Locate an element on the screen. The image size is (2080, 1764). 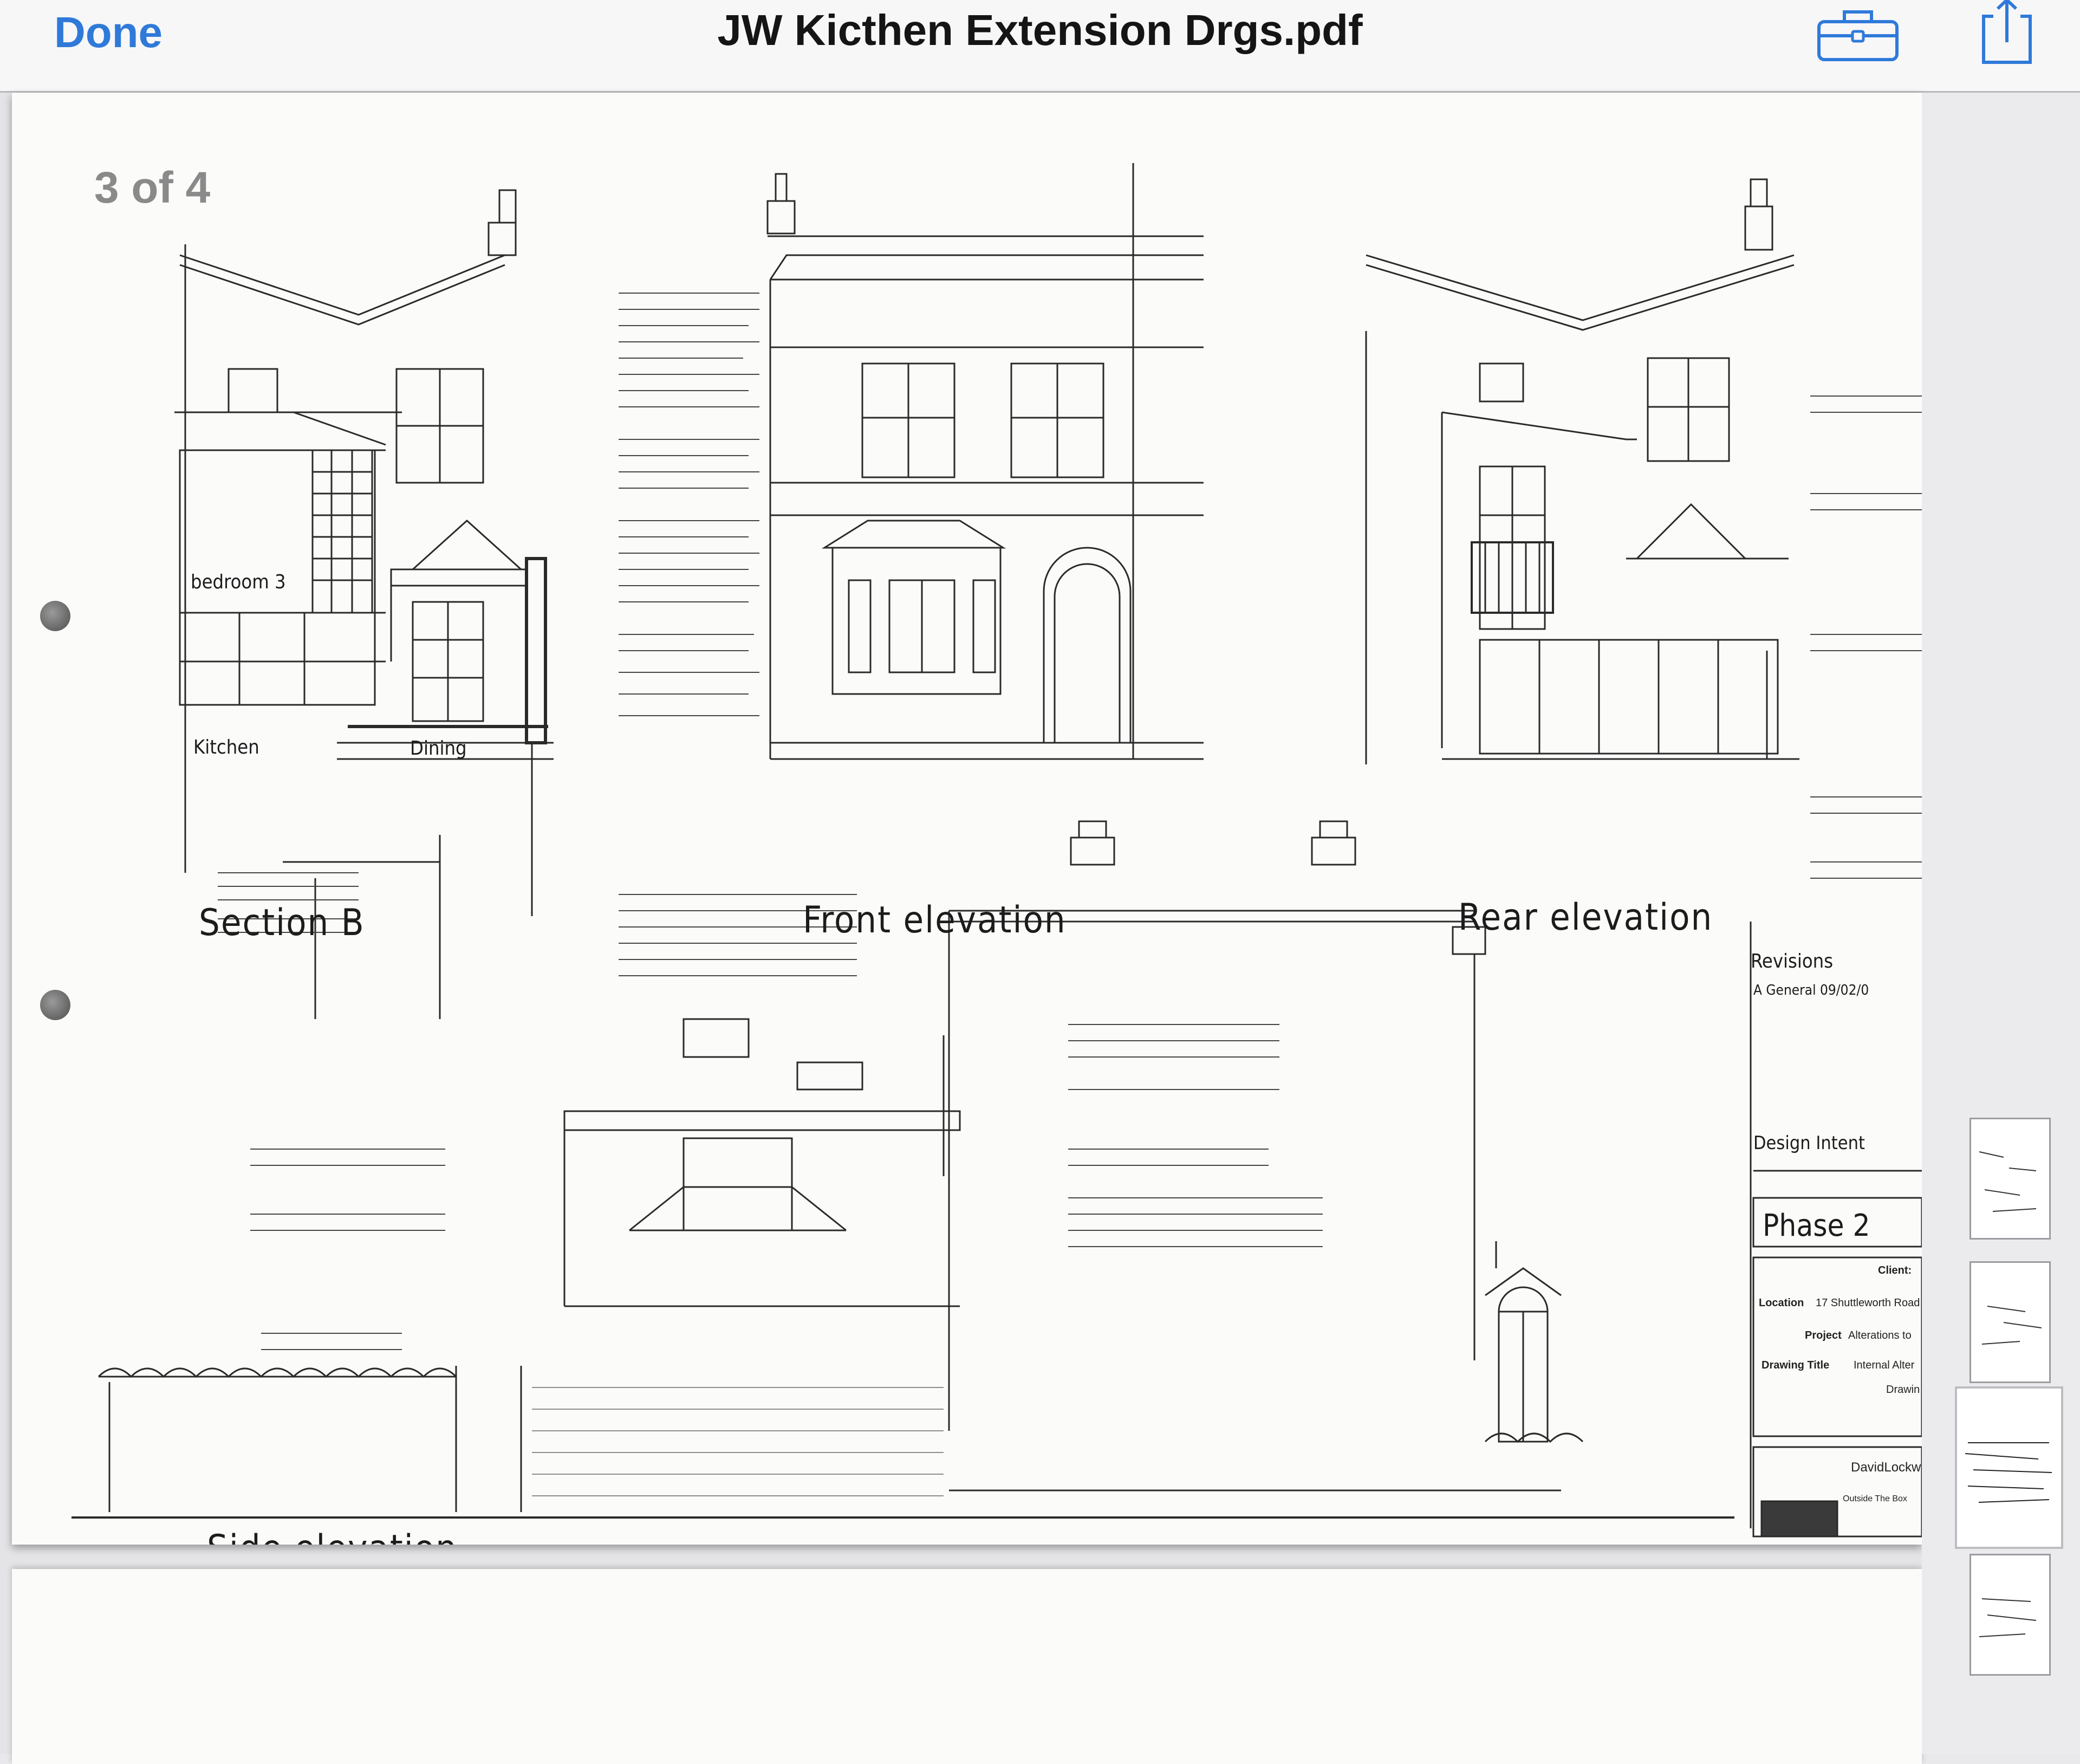
side-elevation-label: Side elevation is located at coordinates (332, 1536).